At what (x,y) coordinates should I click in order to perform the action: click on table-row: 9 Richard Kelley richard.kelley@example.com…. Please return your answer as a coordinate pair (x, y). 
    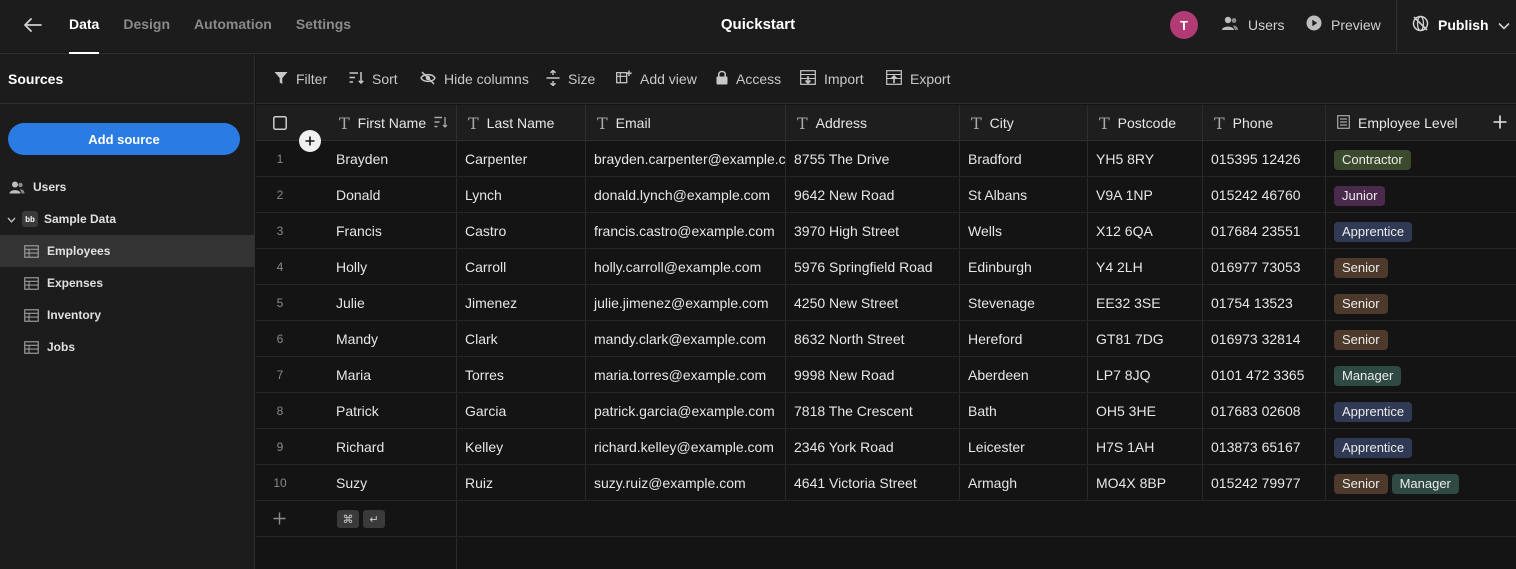
    Looking at the image, I should click on (886, 447).